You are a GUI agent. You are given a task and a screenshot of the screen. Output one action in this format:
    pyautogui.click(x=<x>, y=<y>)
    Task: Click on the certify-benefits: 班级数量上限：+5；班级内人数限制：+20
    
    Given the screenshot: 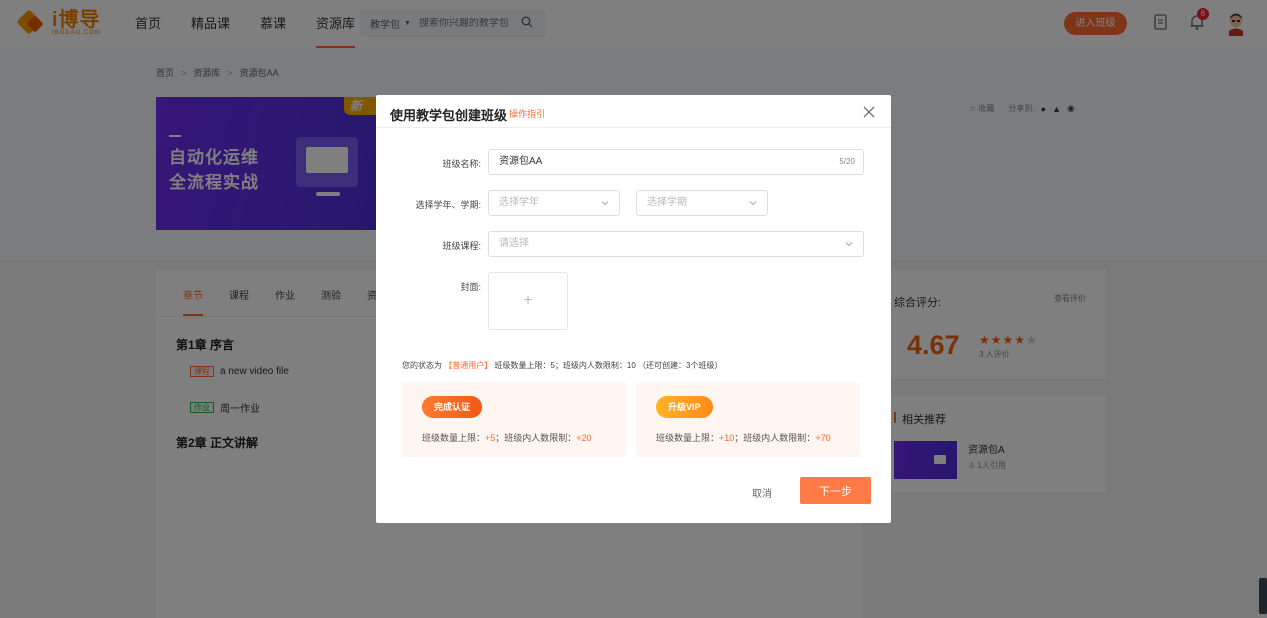 What is the action you would take?
    pyautogui.click(x=507, y=438)
    